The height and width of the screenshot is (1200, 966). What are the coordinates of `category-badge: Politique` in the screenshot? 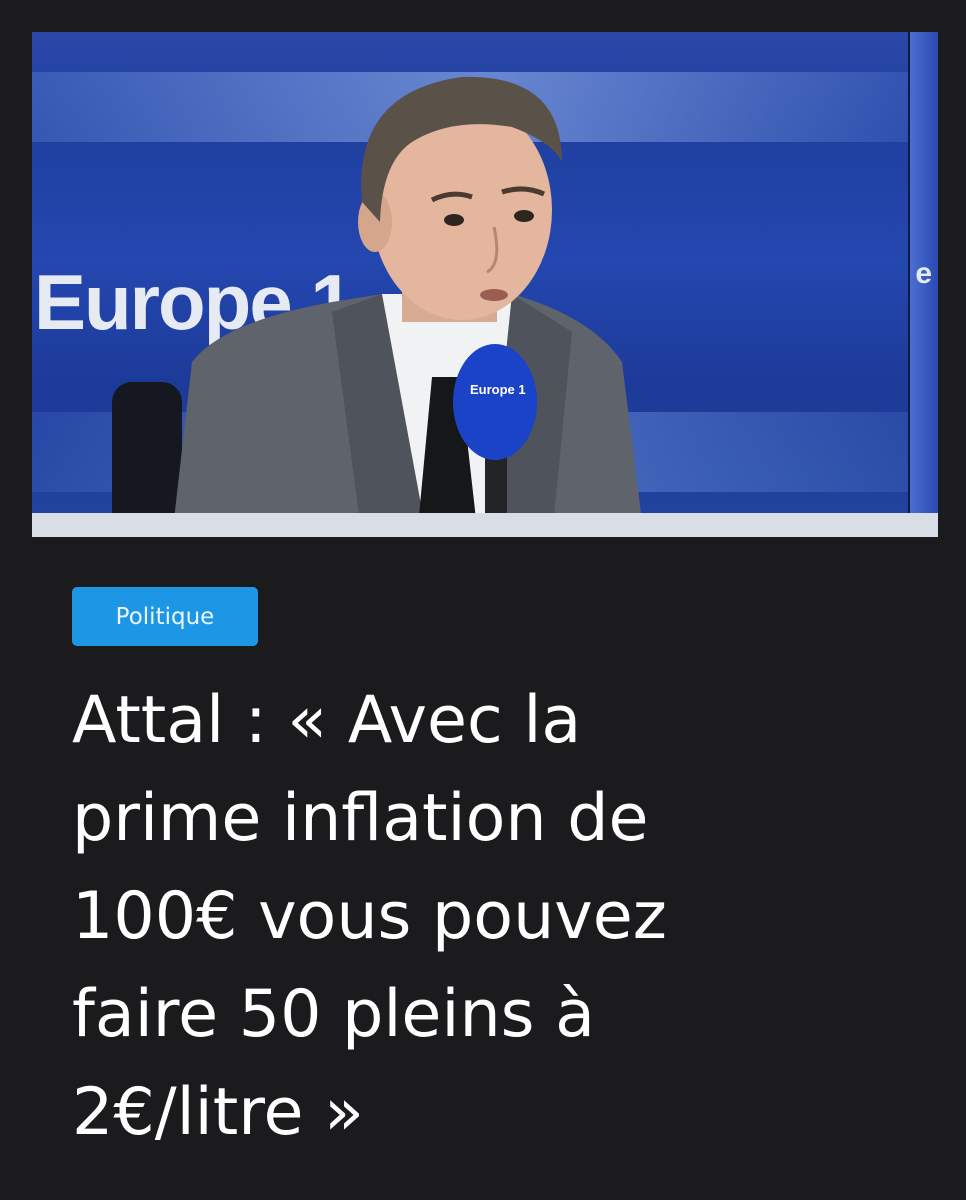 It's located at (165, 616).